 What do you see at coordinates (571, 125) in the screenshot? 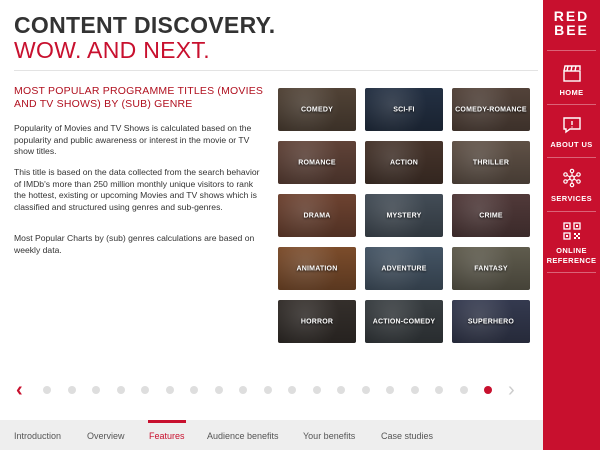
I see `chat-icon` at bounding box center [571, 125].